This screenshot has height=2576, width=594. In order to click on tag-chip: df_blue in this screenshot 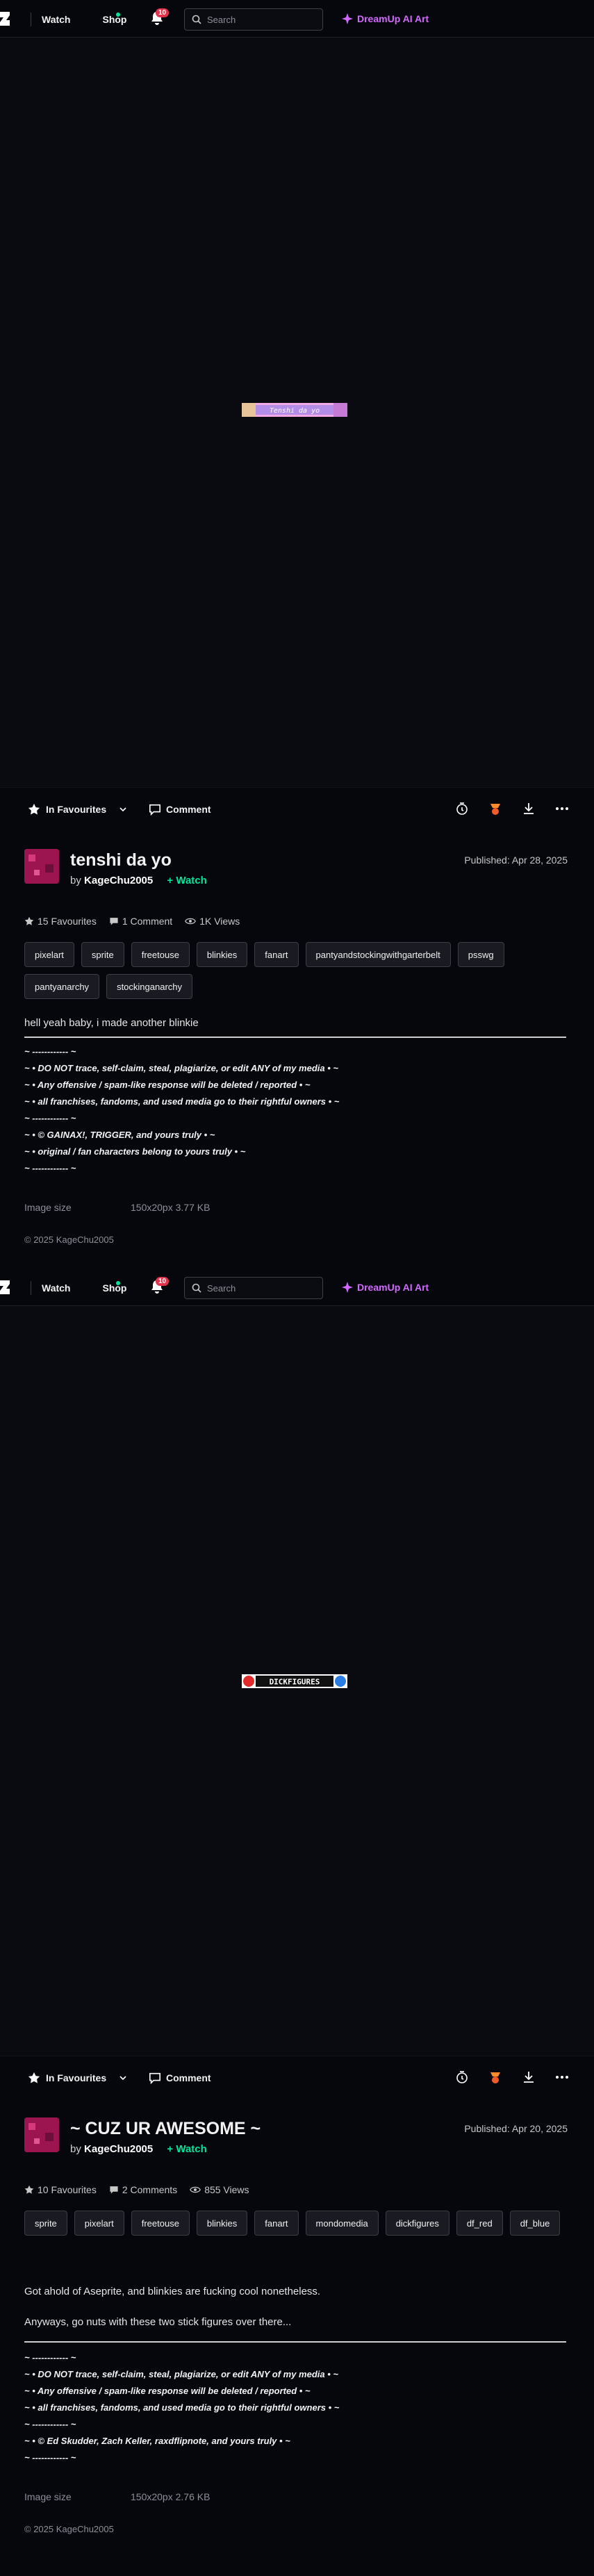, I will do `click(535, 2223)`.